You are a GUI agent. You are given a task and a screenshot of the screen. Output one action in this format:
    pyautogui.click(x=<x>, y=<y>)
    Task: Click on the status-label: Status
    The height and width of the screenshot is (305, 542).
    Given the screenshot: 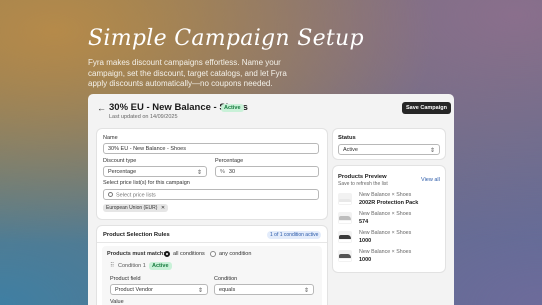 What is the action you would take?
    pyautogui.click(x=347, y=138)
    